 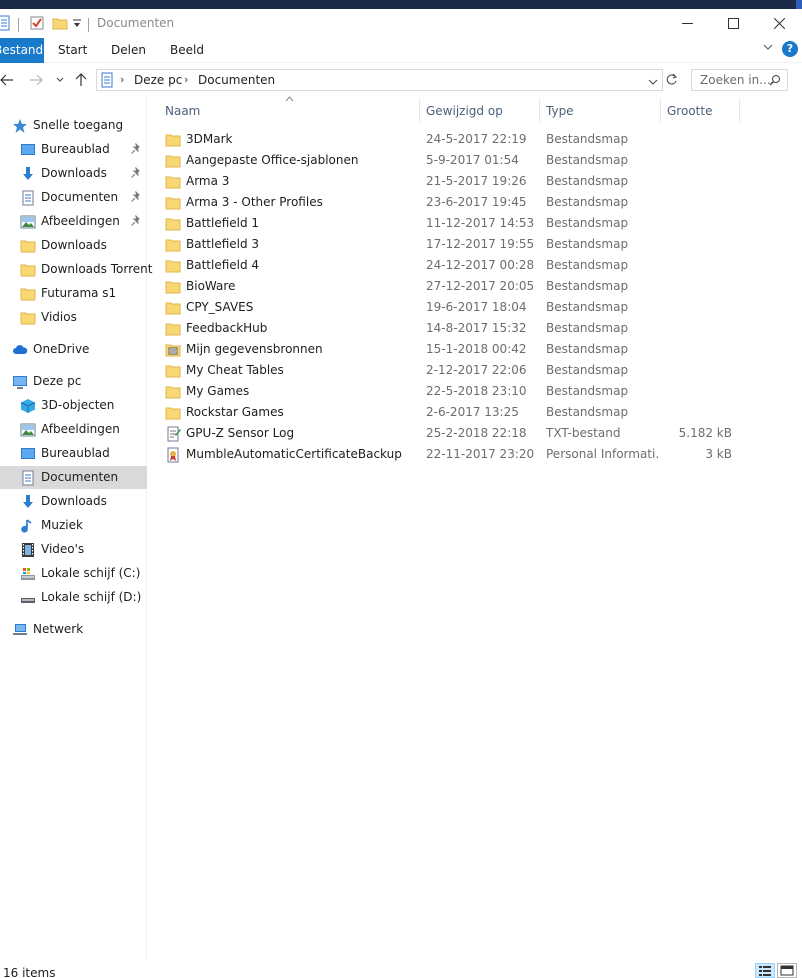 I want to click on file-row: Battlefield 1 11-12-2017 14:53 Bestandsmap, so click(x=455, y=223).